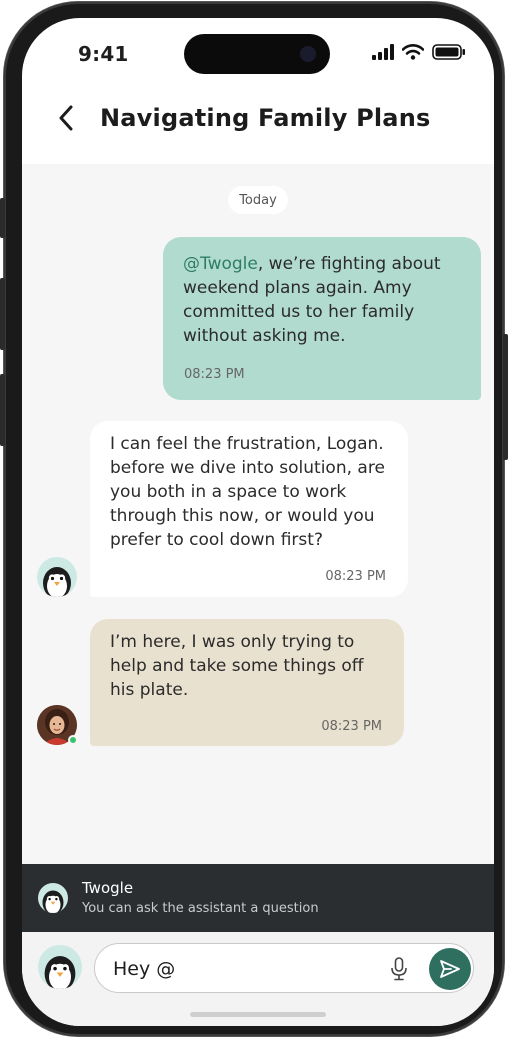 The height and width of the screenshot is (1040, 508). I want to click on volume-down-button, so click(2, 410).